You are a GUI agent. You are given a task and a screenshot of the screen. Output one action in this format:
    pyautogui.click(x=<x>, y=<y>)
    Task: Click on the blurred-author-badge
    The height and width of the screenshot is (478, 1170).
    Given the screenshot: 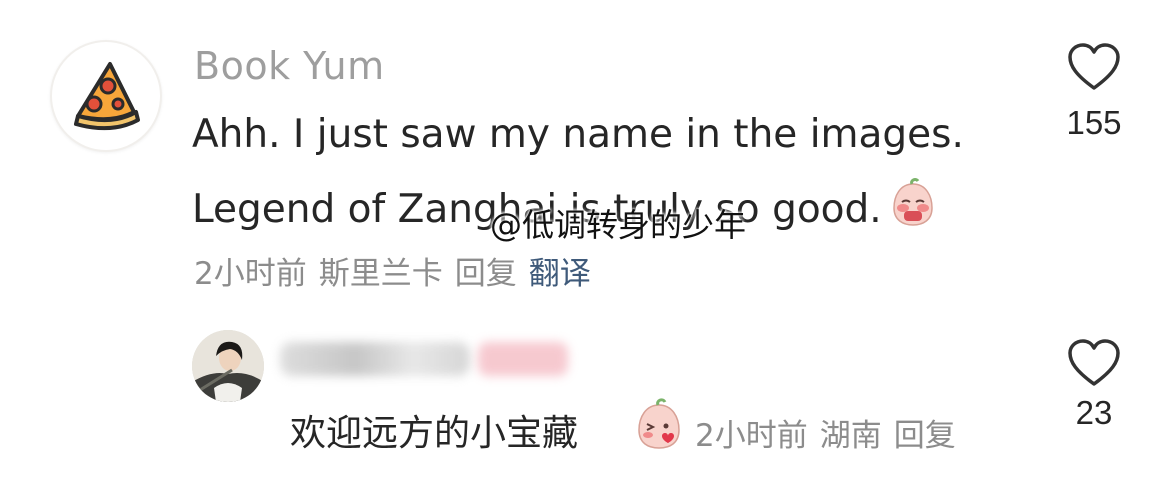 What is the action you would take?
    pyautogui.click(x=523, y=359)
    